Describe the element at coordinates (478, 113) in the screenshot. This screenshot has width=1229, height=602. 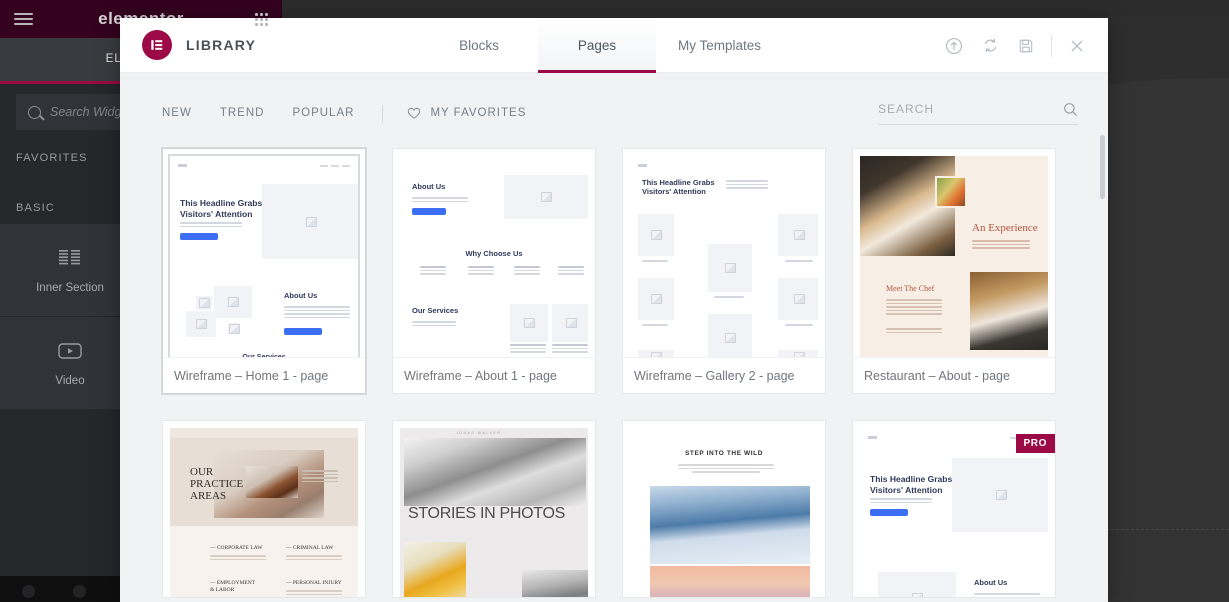
I see `my-favorites-label: MY FAVORITES` at that location.